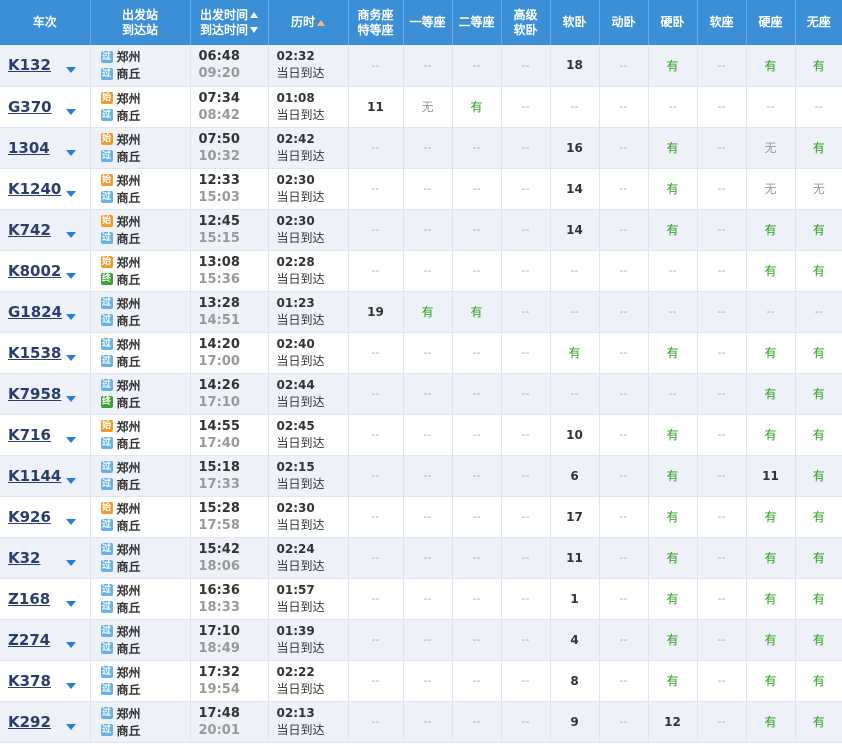  What do you see at coordinates (34, 394) in the screenshot?
I see `train-number-link: K7958` at bounding box center [34, 394].